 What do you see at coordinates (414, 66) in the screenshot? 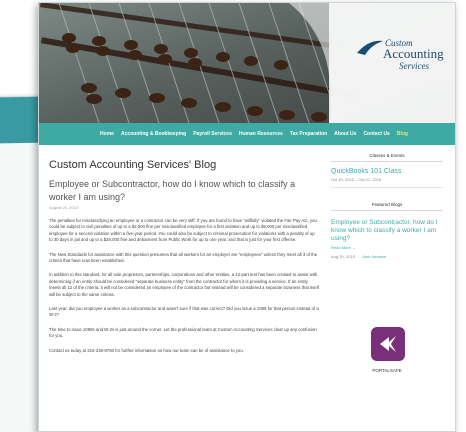
I see `logo-text-services: Services` at bounding box center [414, 66].